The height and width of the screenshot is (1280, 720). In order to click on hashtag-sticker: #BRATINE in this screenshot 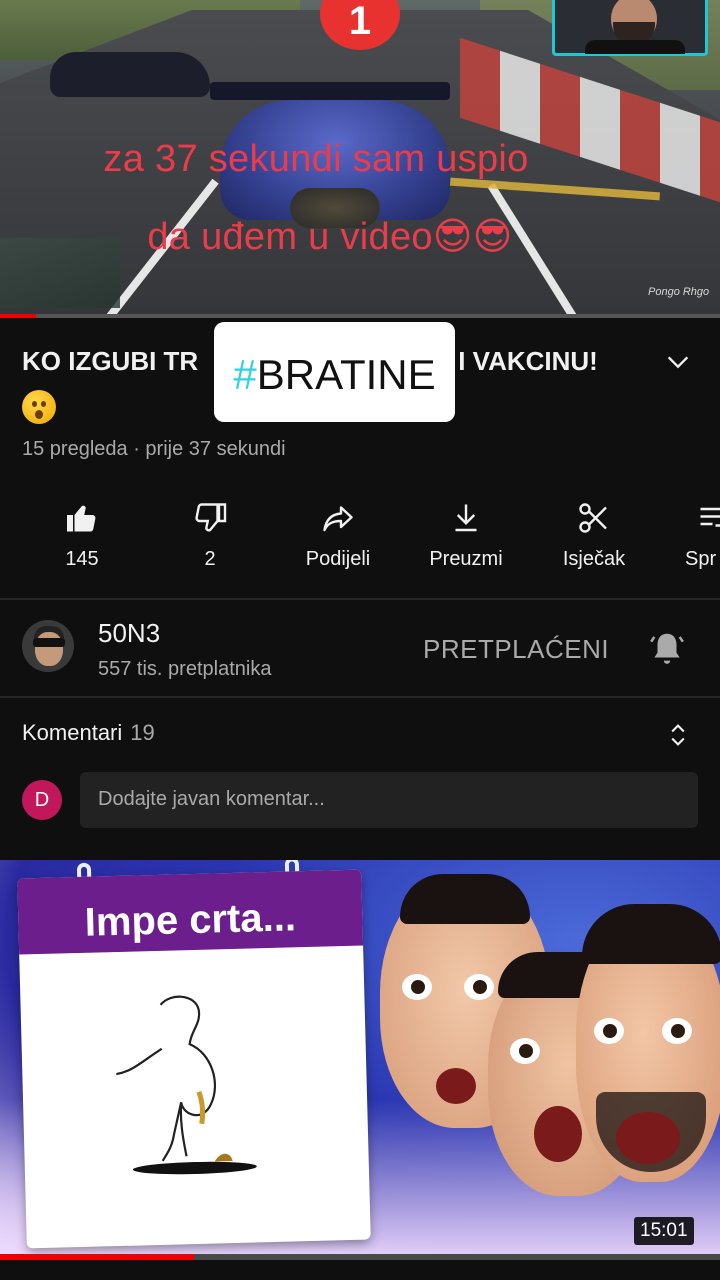, I will do `click(334, 372)`.